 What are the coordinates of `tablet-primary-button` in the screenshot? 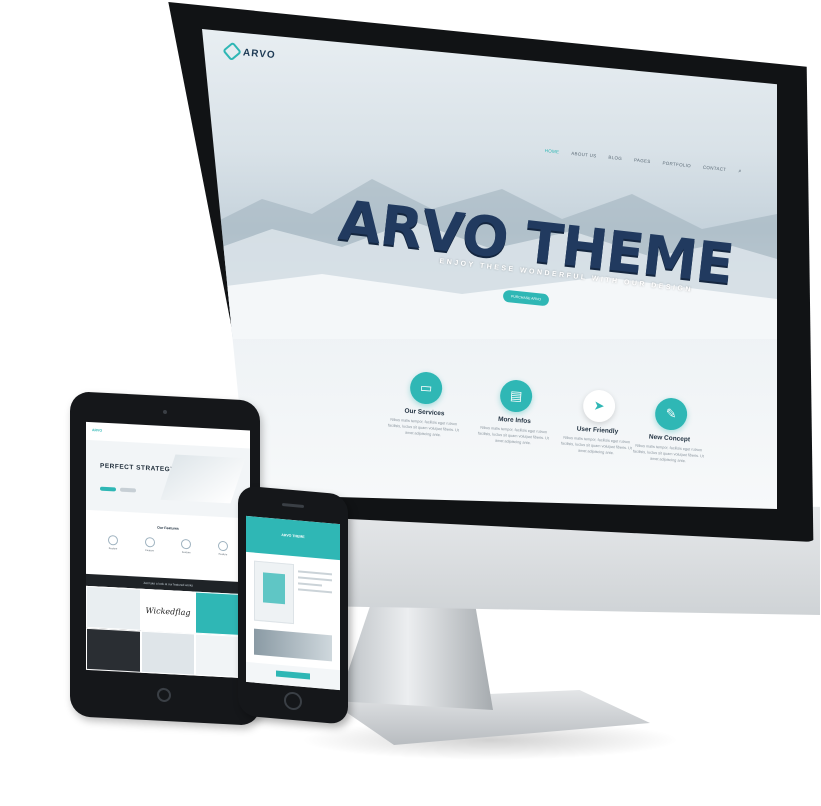 It's located at (108, 489).